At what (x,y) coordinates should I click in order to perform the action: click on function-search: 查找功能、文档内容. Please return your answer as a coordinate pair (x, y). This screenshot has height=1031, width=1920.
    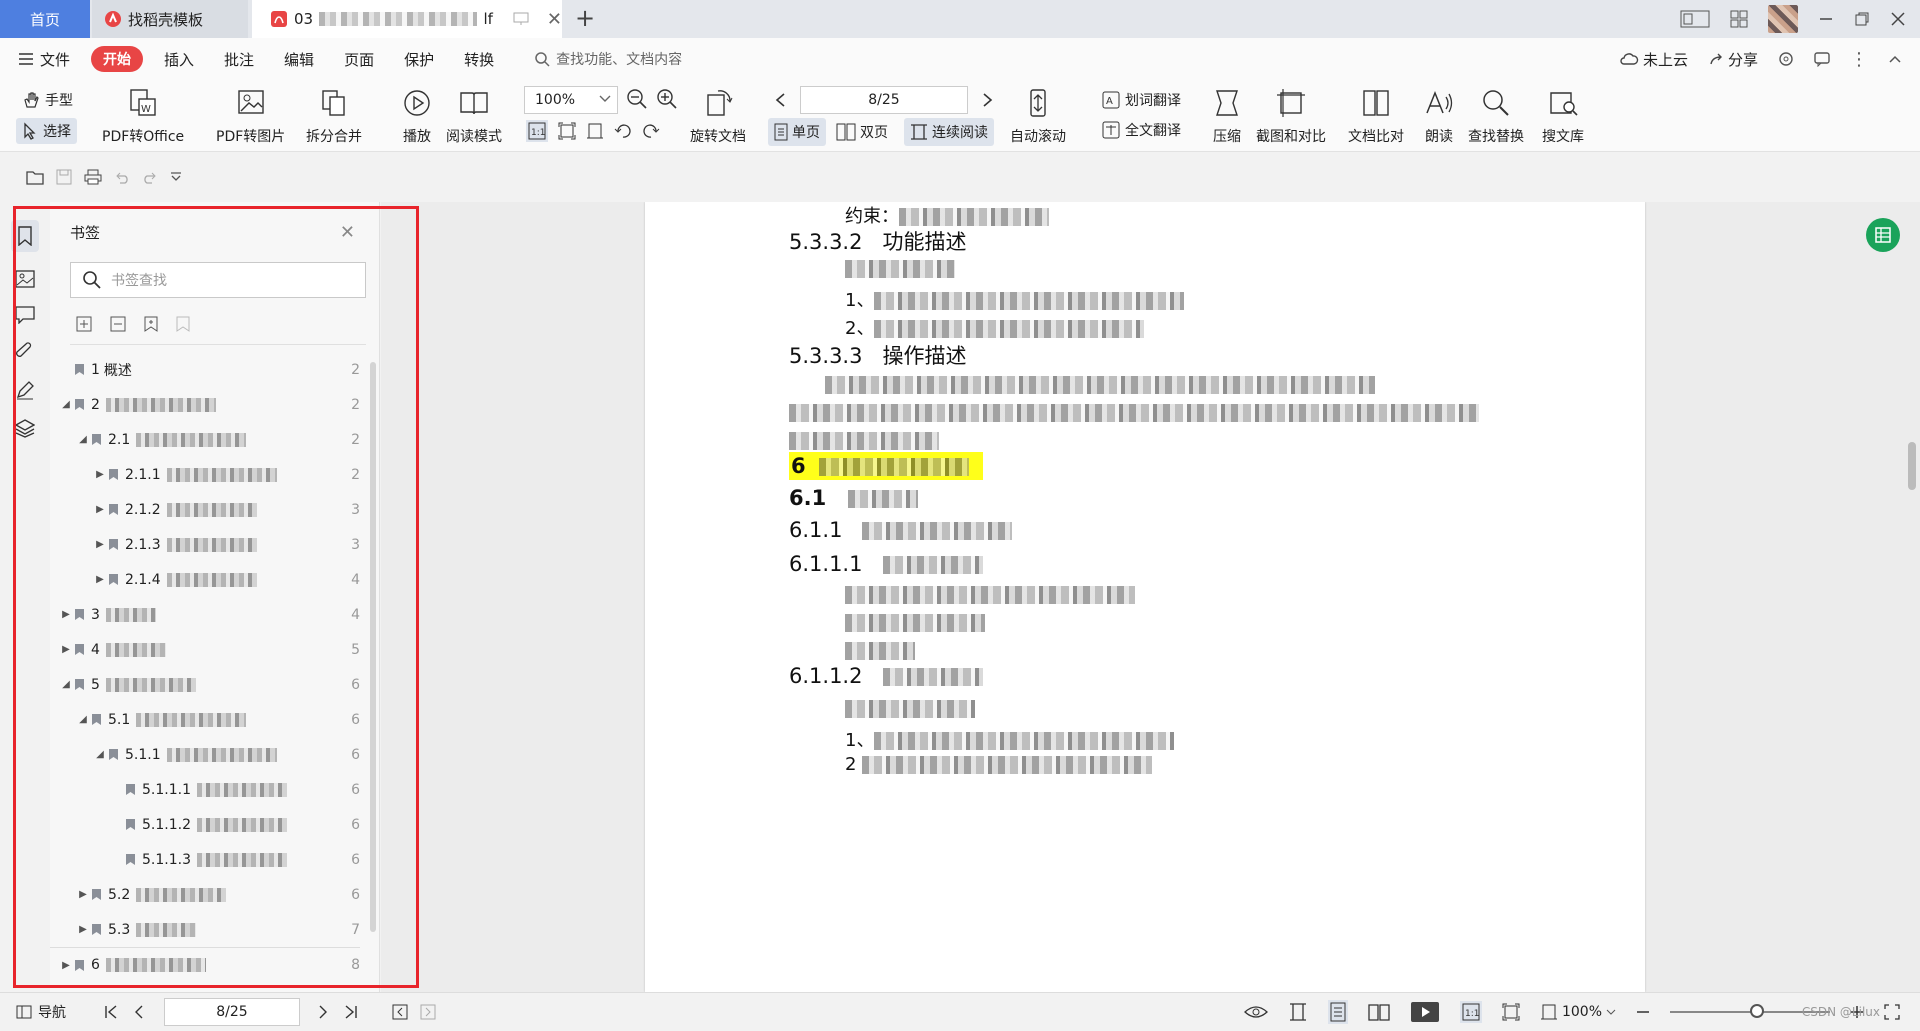
    Looking at the image, I should click on (608, 59).